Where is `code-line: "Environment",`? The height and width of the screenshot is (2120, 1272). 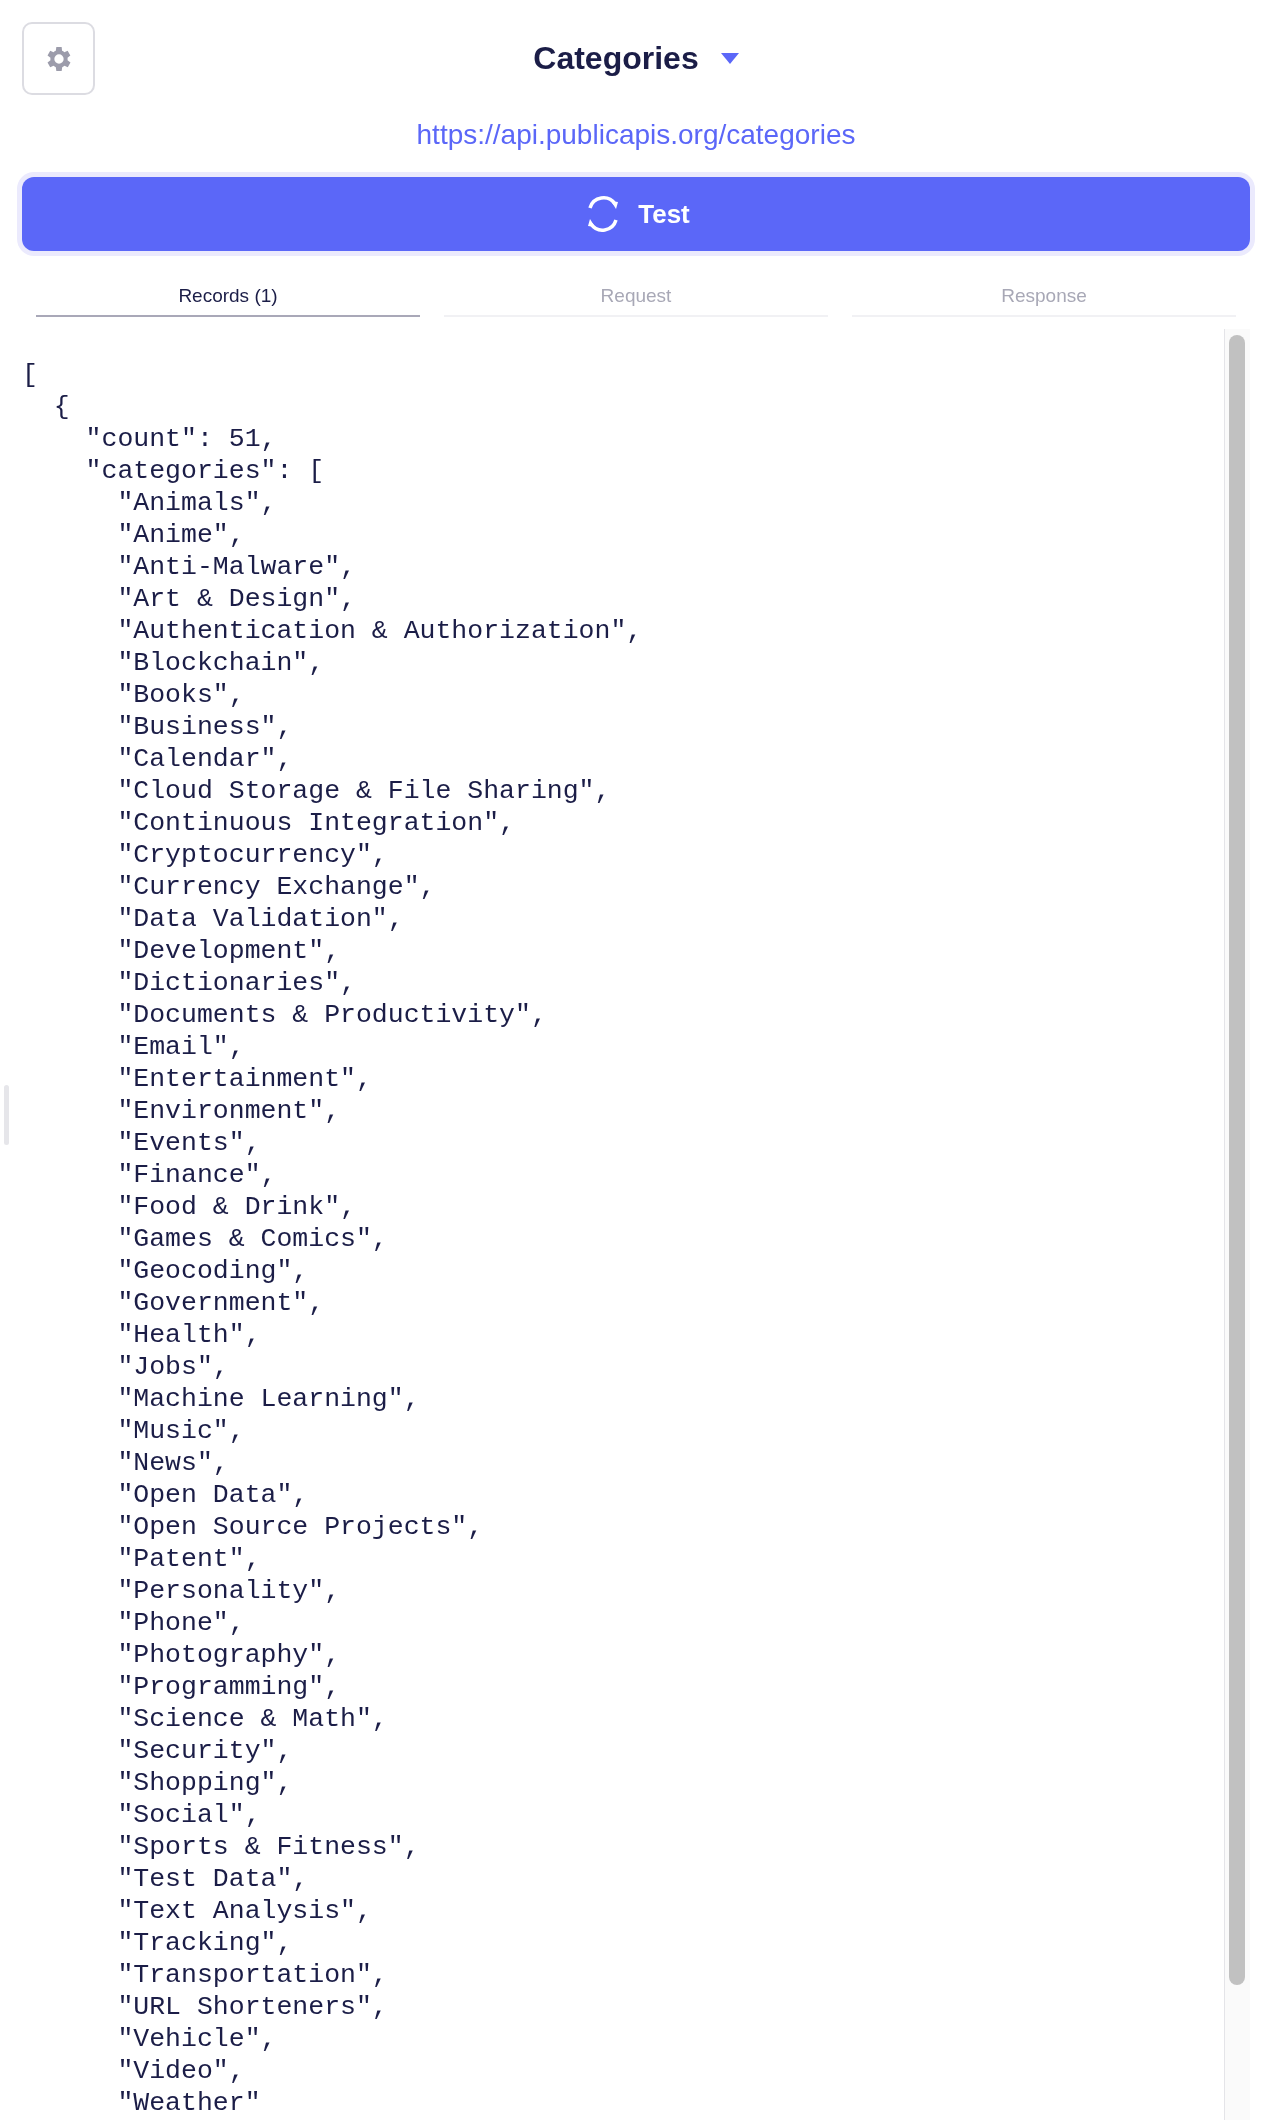 code-line: "Environment", is located at coordinates (228, 1111).